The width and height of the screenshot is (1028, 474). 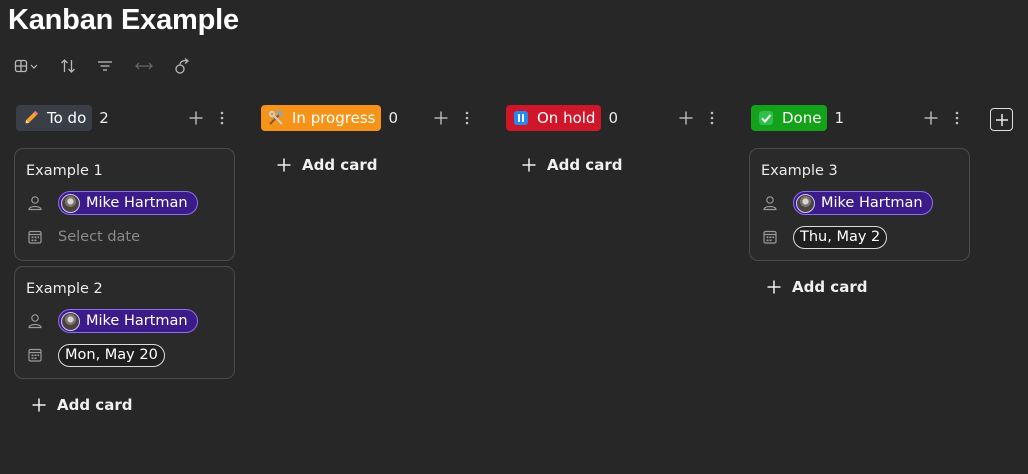 I want to click on column-label: Done, so click(x=802, y=118).